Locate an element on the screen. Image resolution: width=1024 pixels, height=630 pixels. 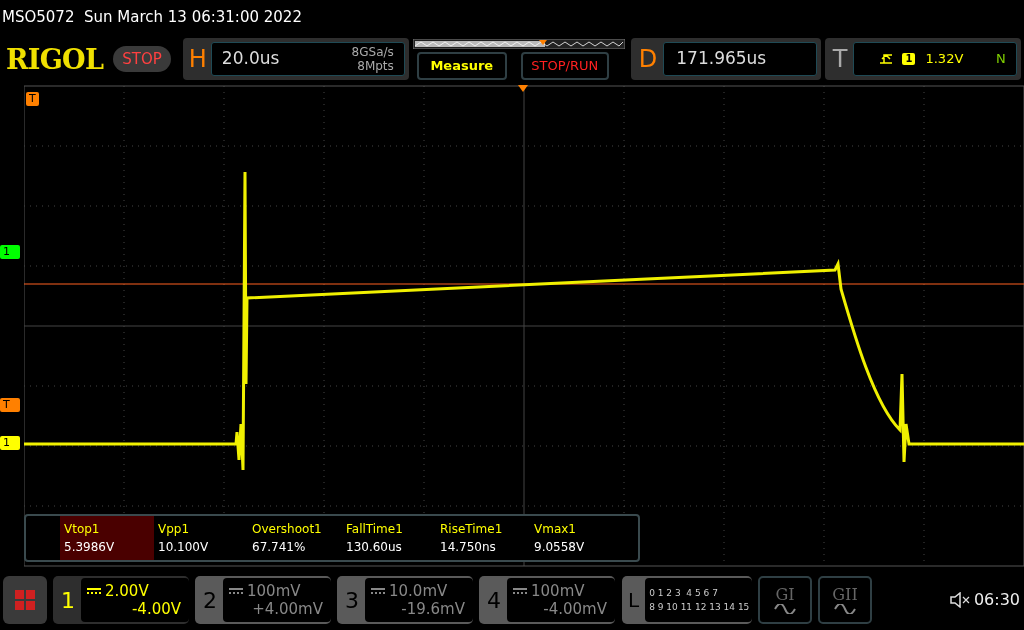
delay-value: 171.965us is located at coordinates (721, 59).